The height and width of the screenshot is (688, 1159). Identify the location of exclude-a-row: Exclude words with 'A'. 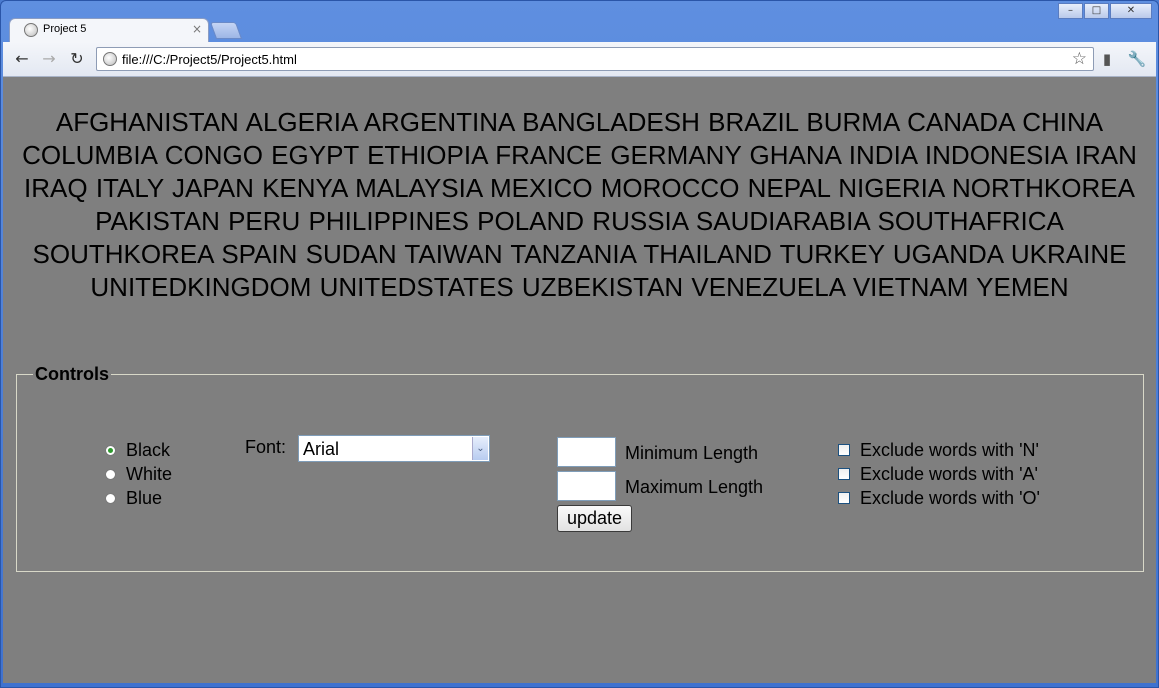
(939, 474).